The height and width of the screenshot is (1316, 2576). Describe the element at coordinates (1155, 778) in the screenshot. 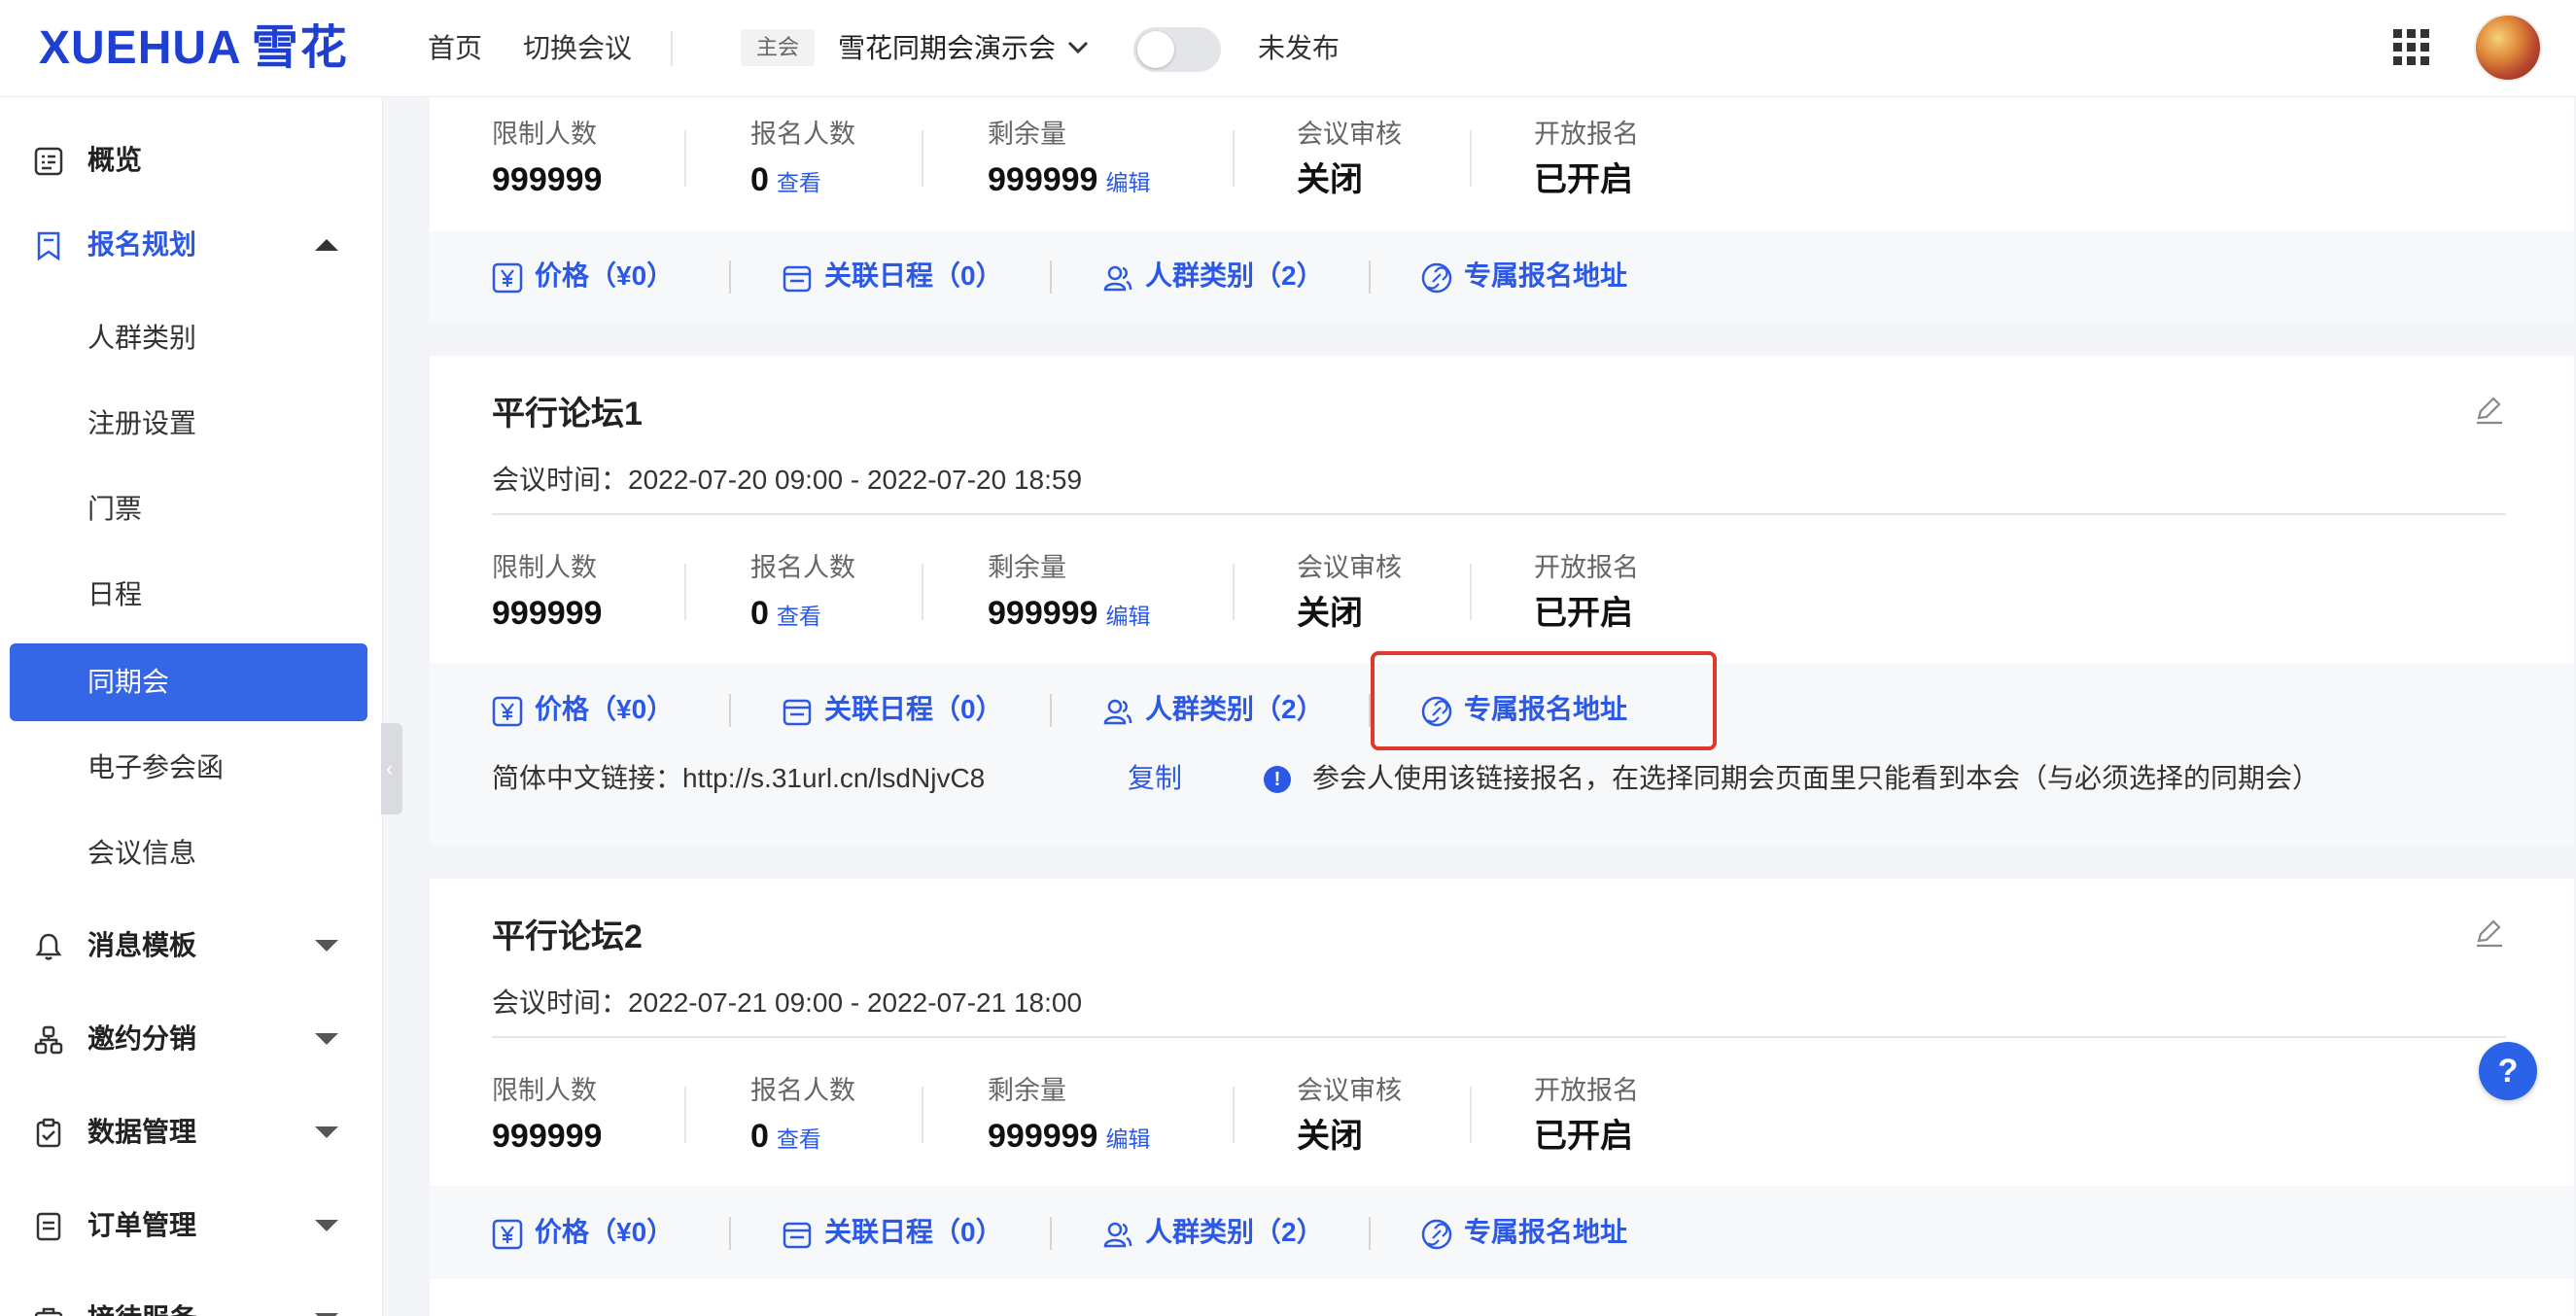

I see `copy-button: 复制` at that location.